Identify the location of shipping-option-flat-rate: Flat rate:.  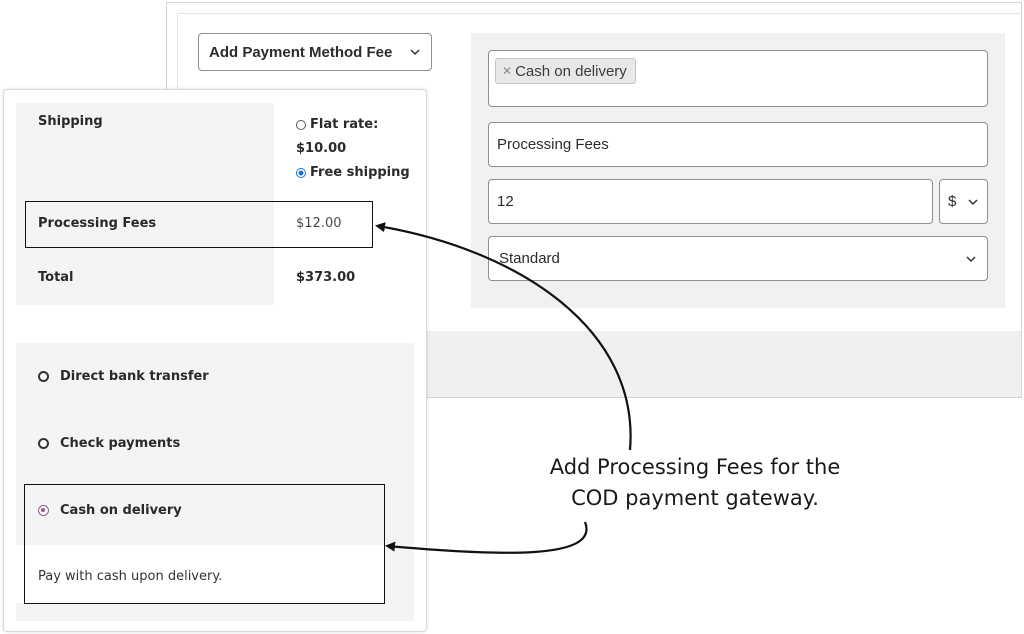
(356, 125).